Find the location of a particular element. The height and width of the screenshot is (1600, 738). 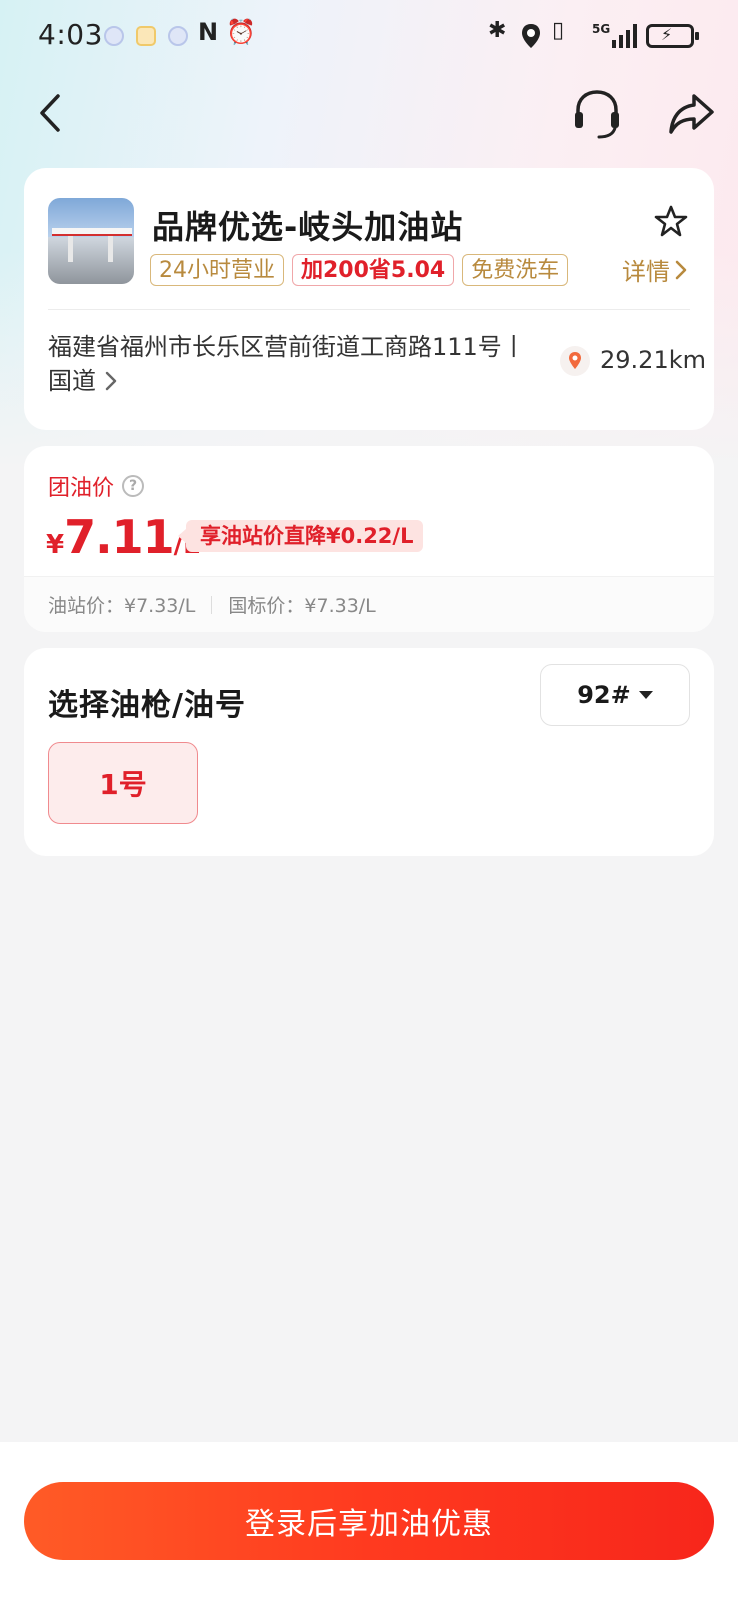

headset-icon is located at coordinates (597, 114).